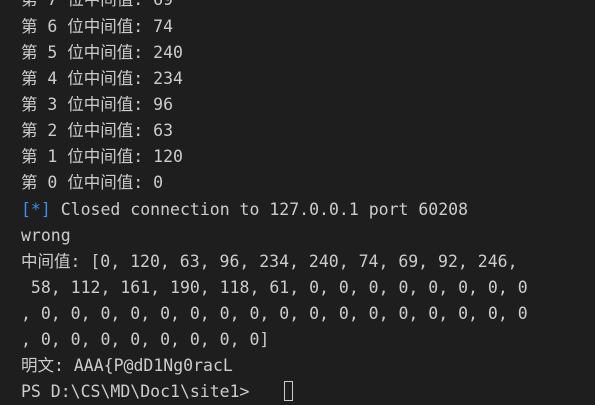  Describe the element at coordinates (102, 156) in the screenshot. I see `output-line-bit-1: 第 1 位中间值: 120` at that location.